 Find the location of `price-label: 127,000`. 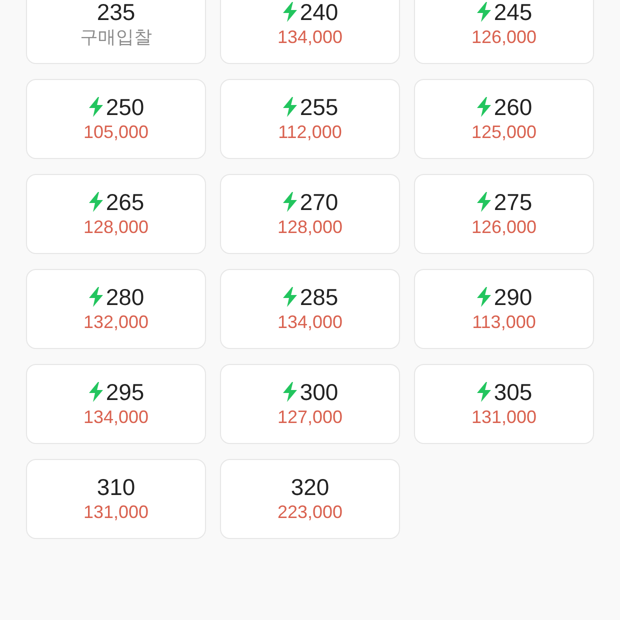

price-label: 127,000 is located at coordinates (310, 417).